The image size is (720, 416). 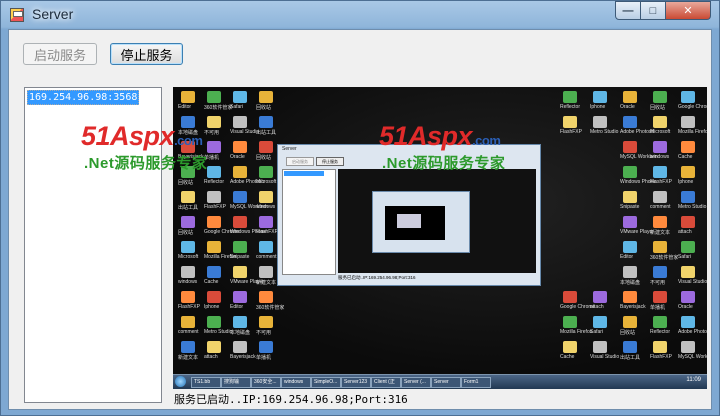 I want to click on nested-preview, so click(x=437, y=221).